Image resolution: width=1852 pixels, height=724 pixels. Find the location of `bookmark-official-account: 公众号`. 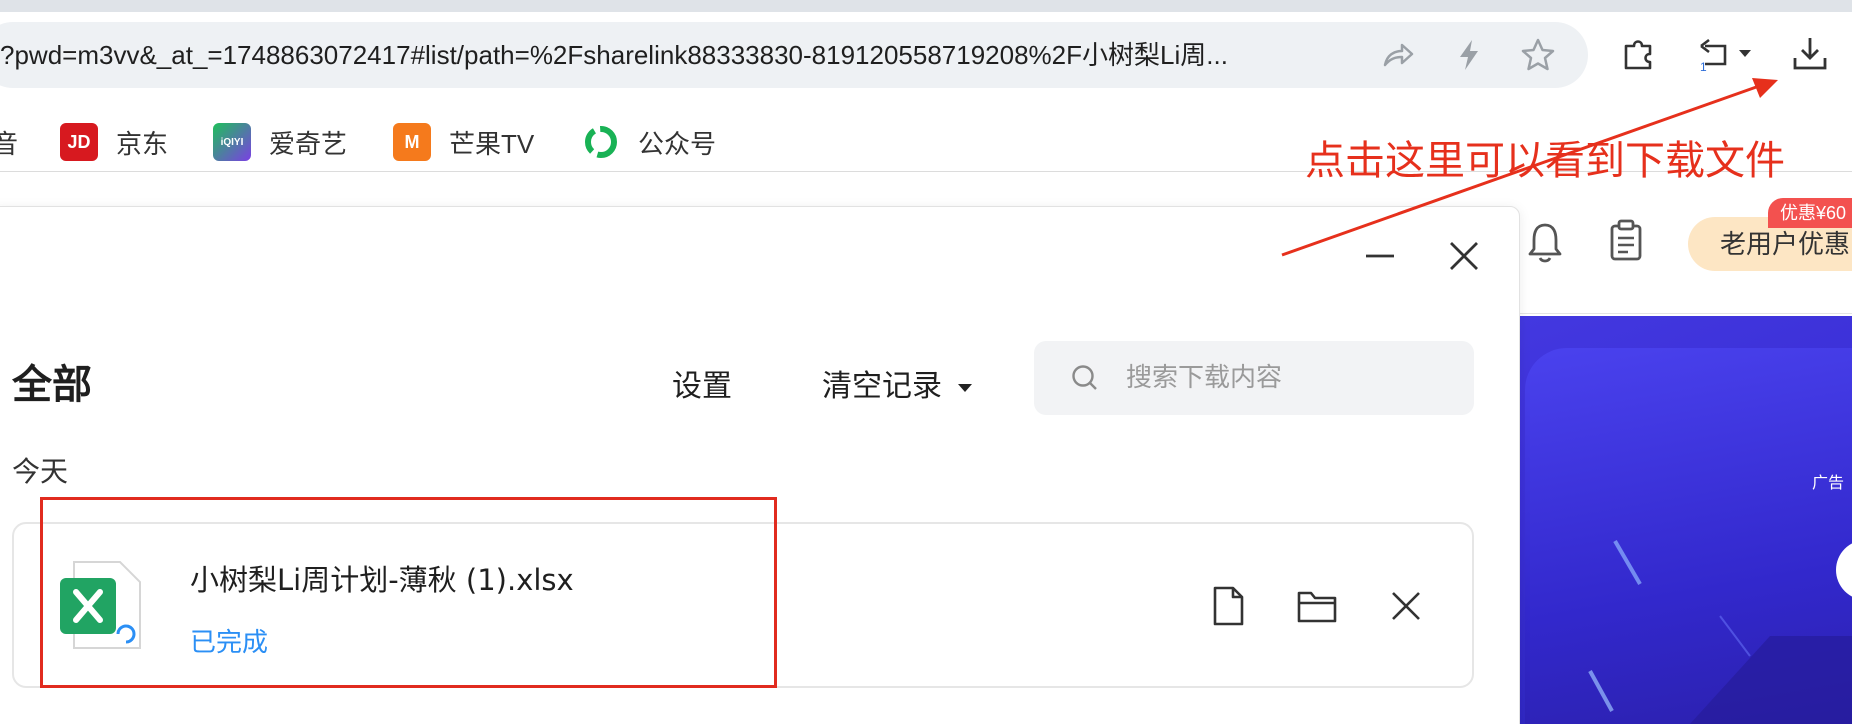

bookmark-official-account: 公众号 is located at coordinates (649, 142).